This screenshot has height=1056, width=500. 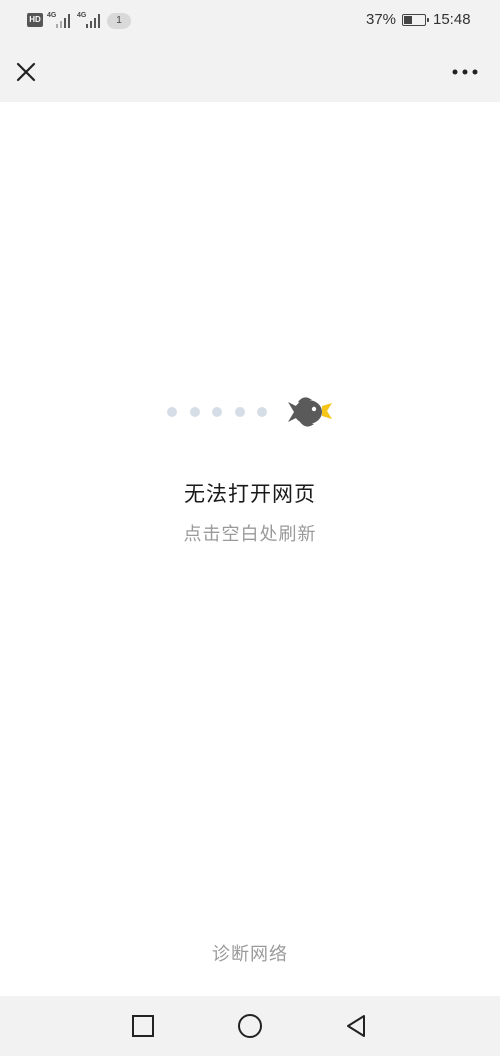 What do you see at coordinates (250, 534) in the screenshot?
I see `refresh-hint: 点击空白处刷新` at bounding box center [250, 534].